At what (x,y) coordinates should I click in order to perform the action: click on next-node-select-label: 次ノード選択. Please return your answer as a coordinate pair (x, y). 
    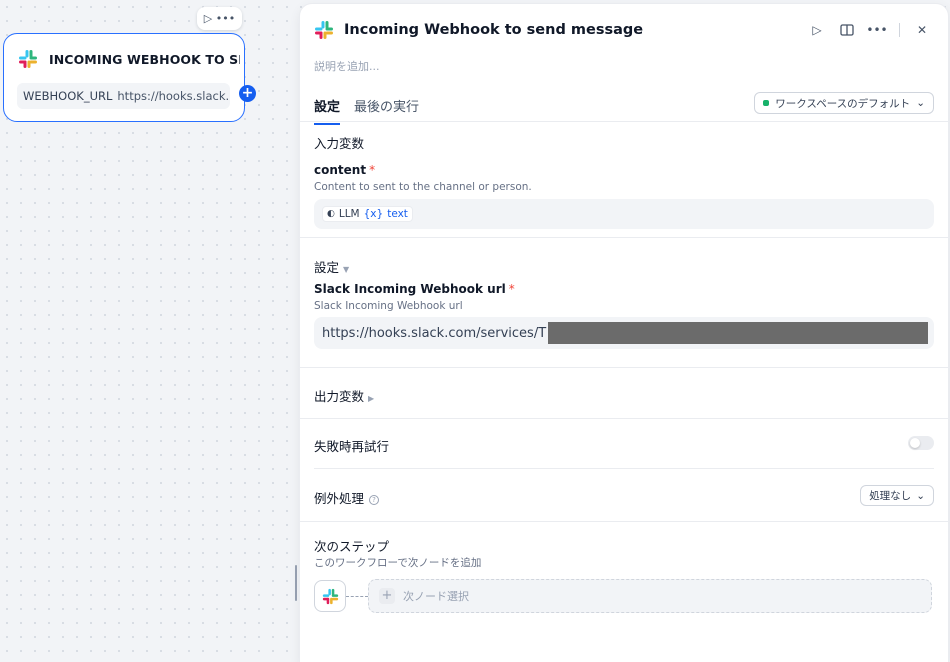
    Looking at the image, I should click on (436, 596).